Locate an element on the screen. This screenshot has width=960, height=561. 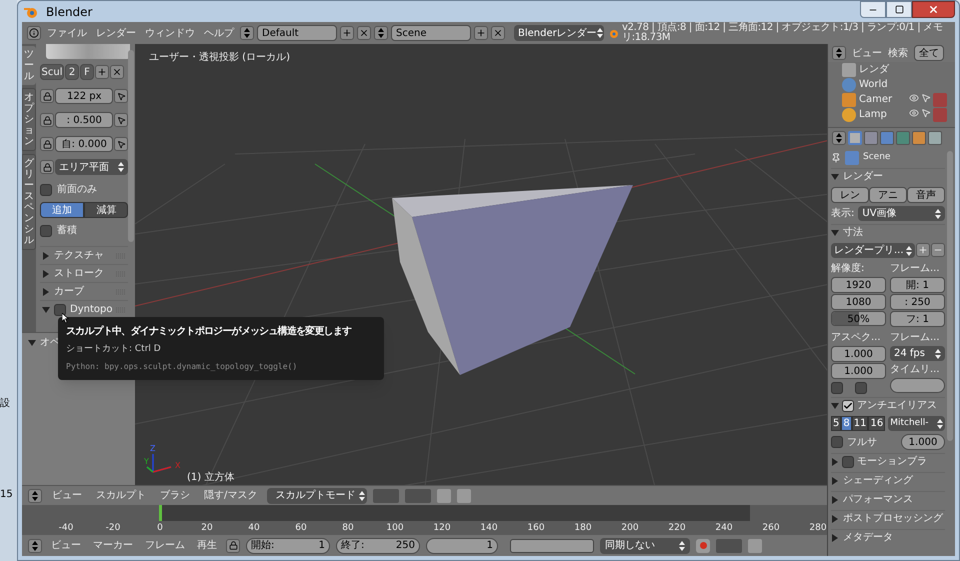
tick-label: 0 is located at coordinates (160, 528).